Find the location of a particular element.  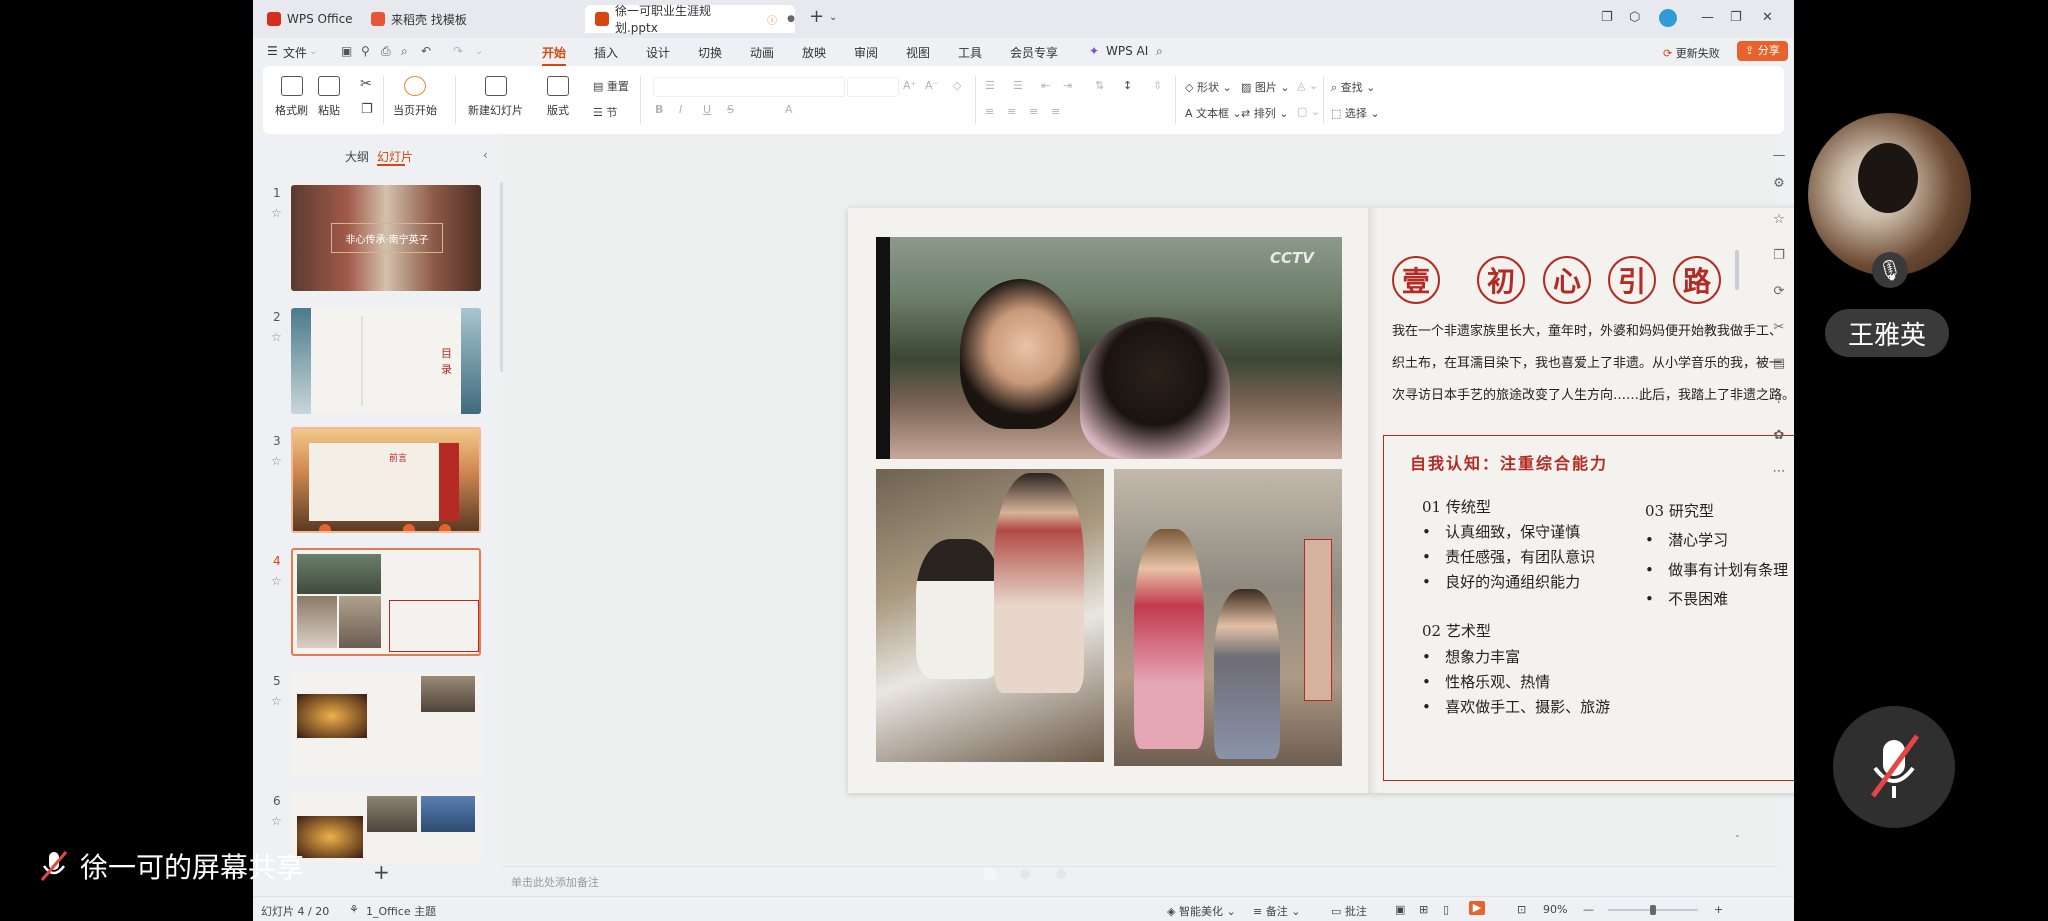

zoom-slider-handle is located at coordinates (1653, 910).